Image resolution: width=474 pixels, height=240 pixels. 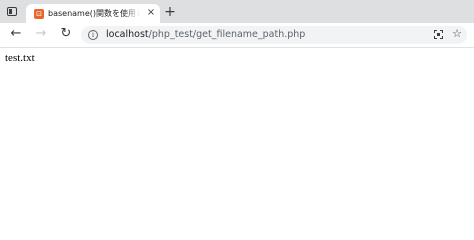 I want to click on reload-icon: ↻, so click(x=66, y=34).